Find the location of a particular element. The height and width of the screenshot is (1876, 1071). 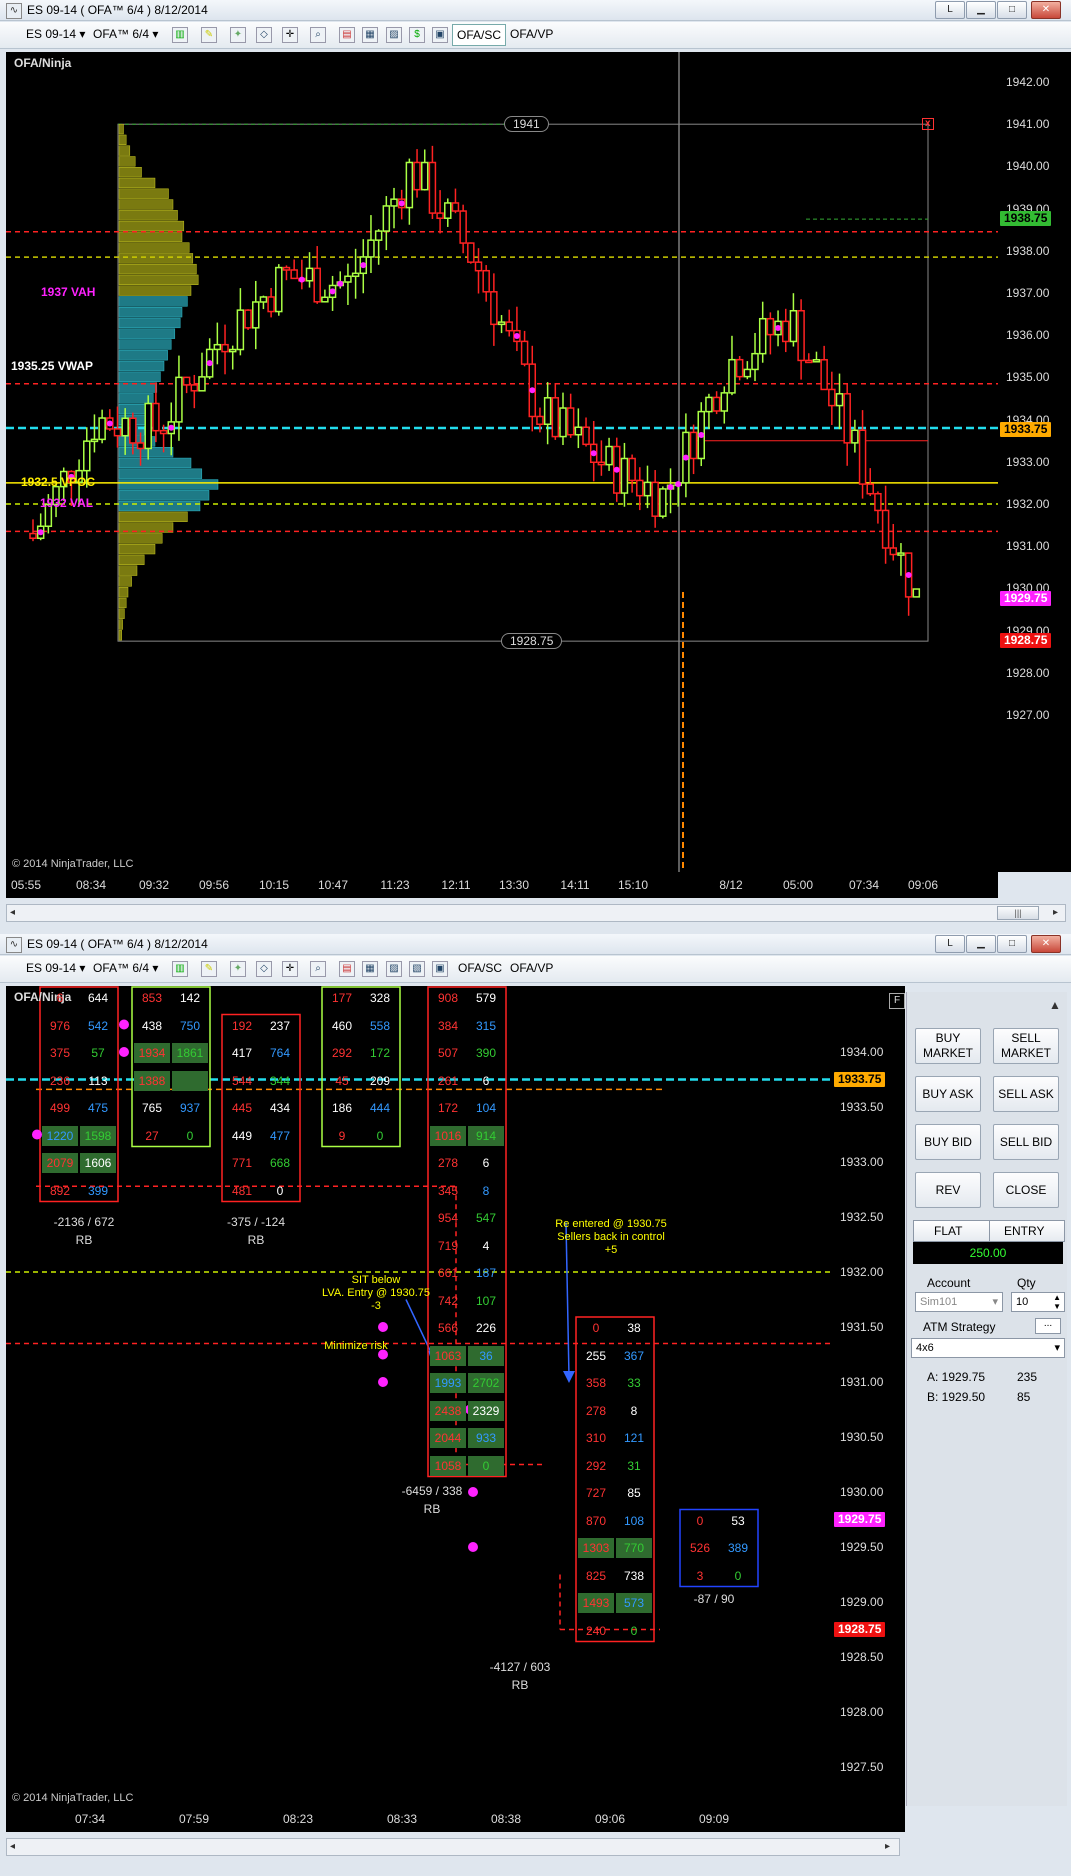

bid-volume-cell: 2044 is located at coordinates (448, 1438).